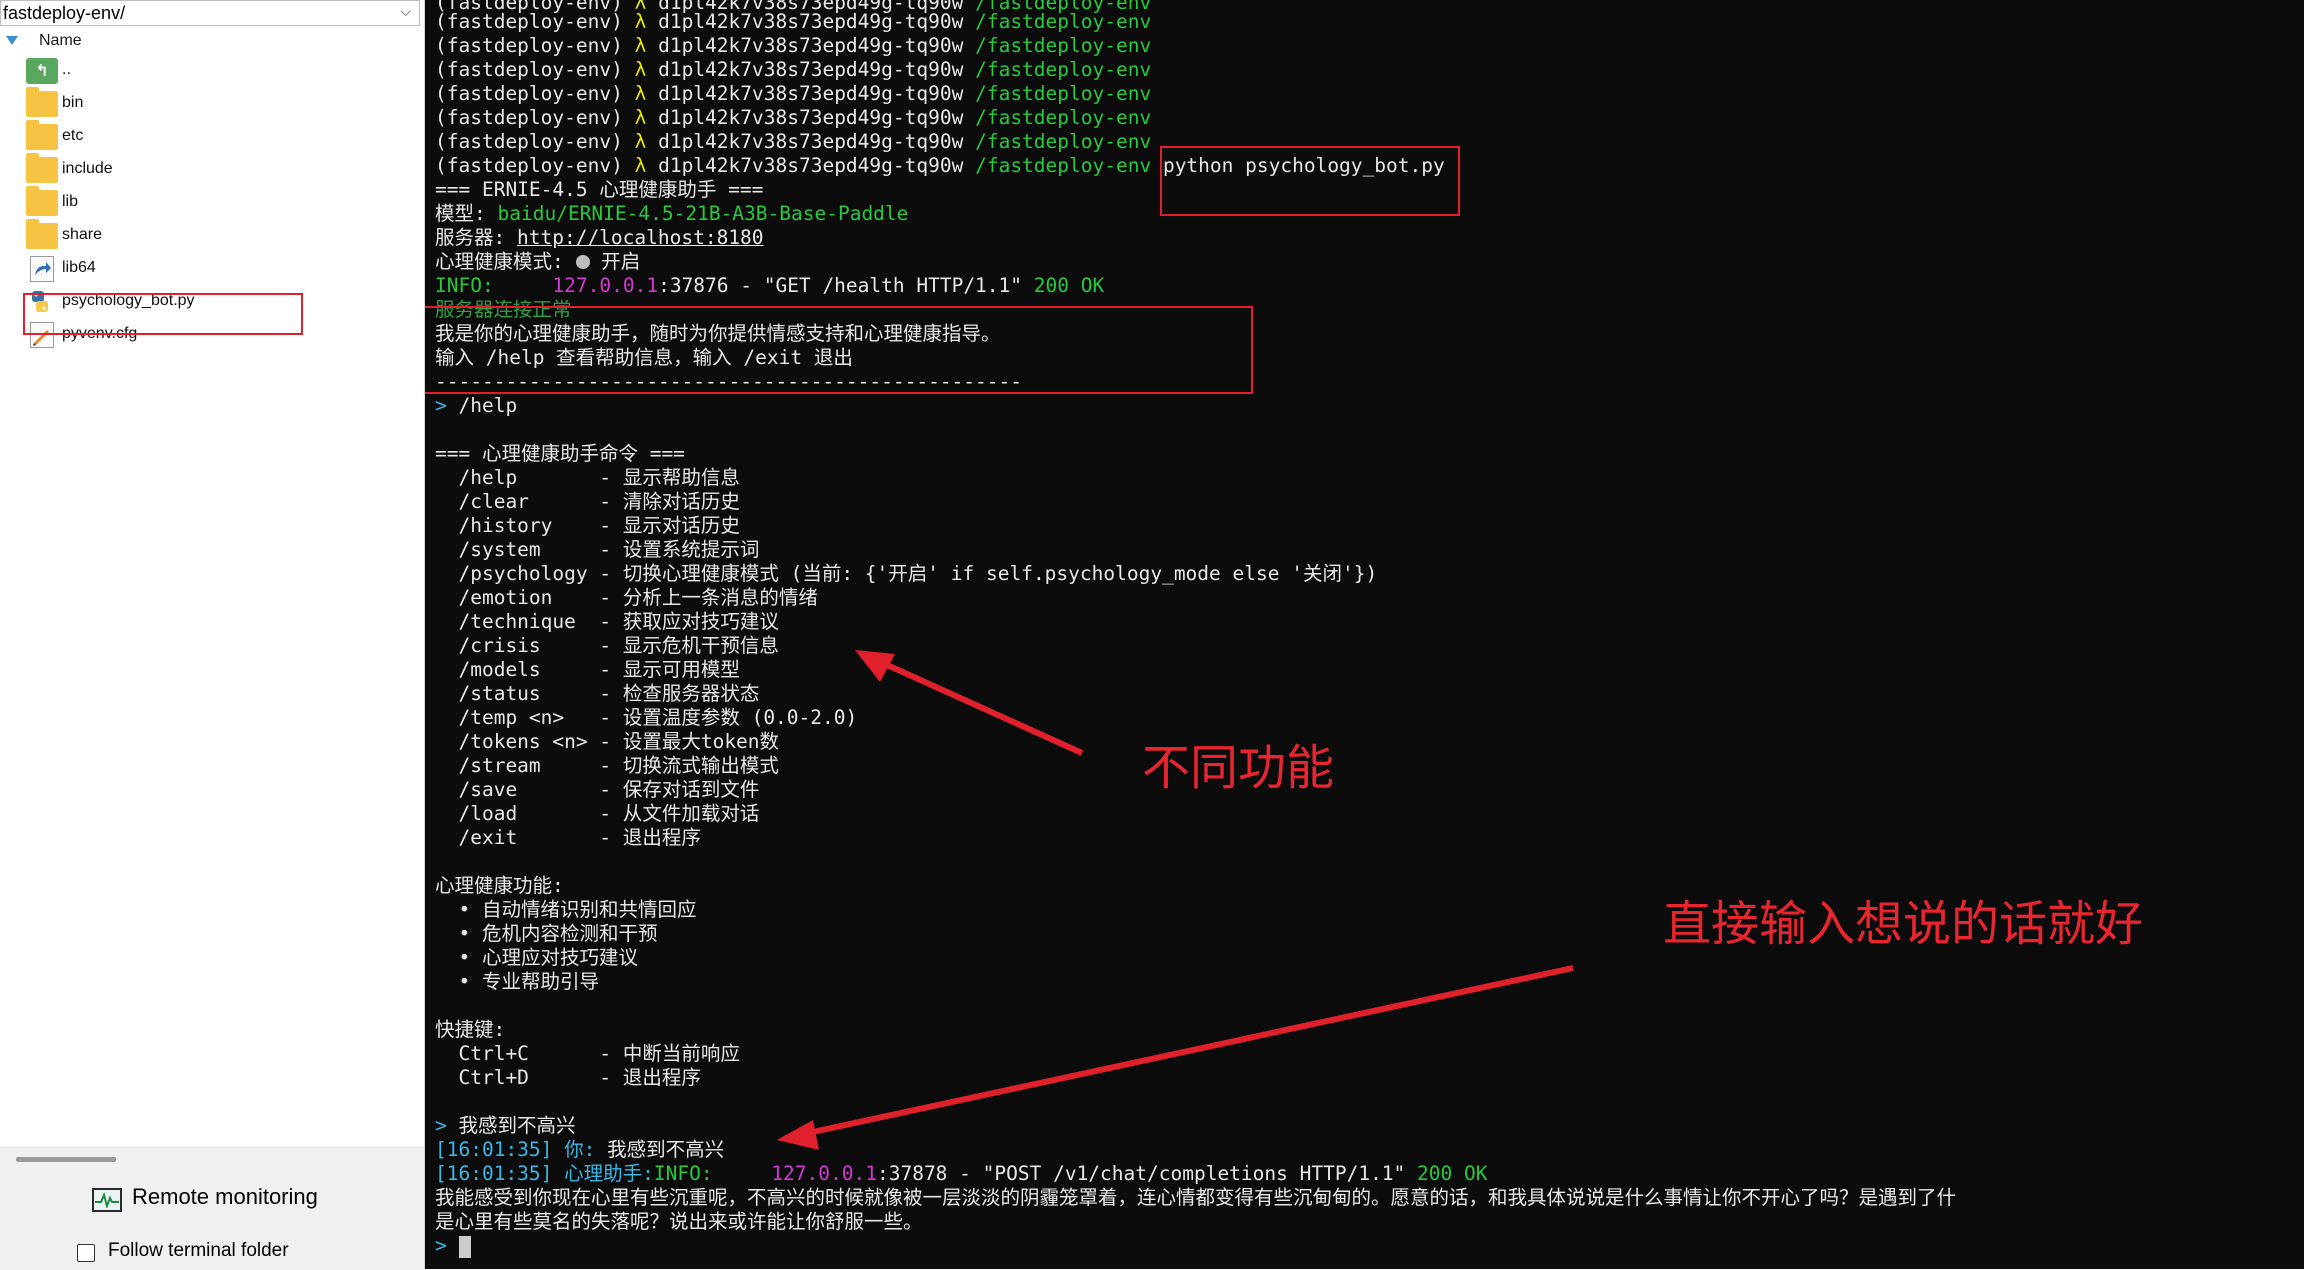 This screenshot has height=1270, width=2304. Describe the element at coordinates (64, 13) in the screenshot. I see `path-text: fastdeploy-env/` at that location.